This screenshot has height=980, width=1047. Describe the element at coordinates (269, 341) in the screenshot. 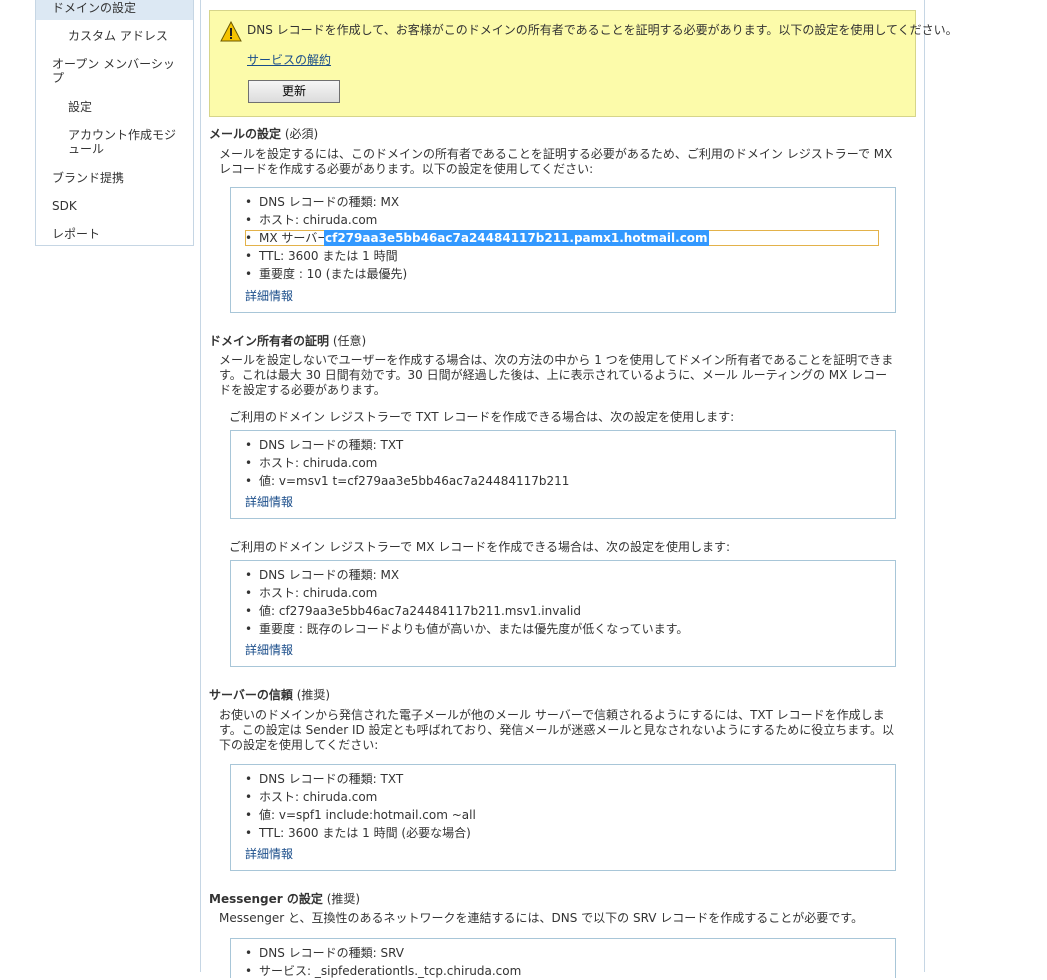

I see `ownership-heading: ドメイン所有者の証明` at that location.